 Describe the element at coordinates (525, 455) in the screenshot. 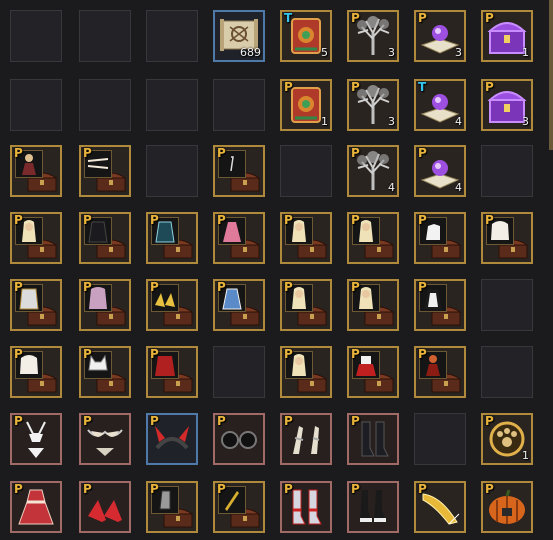

I see `stack-count: 1` at that location.